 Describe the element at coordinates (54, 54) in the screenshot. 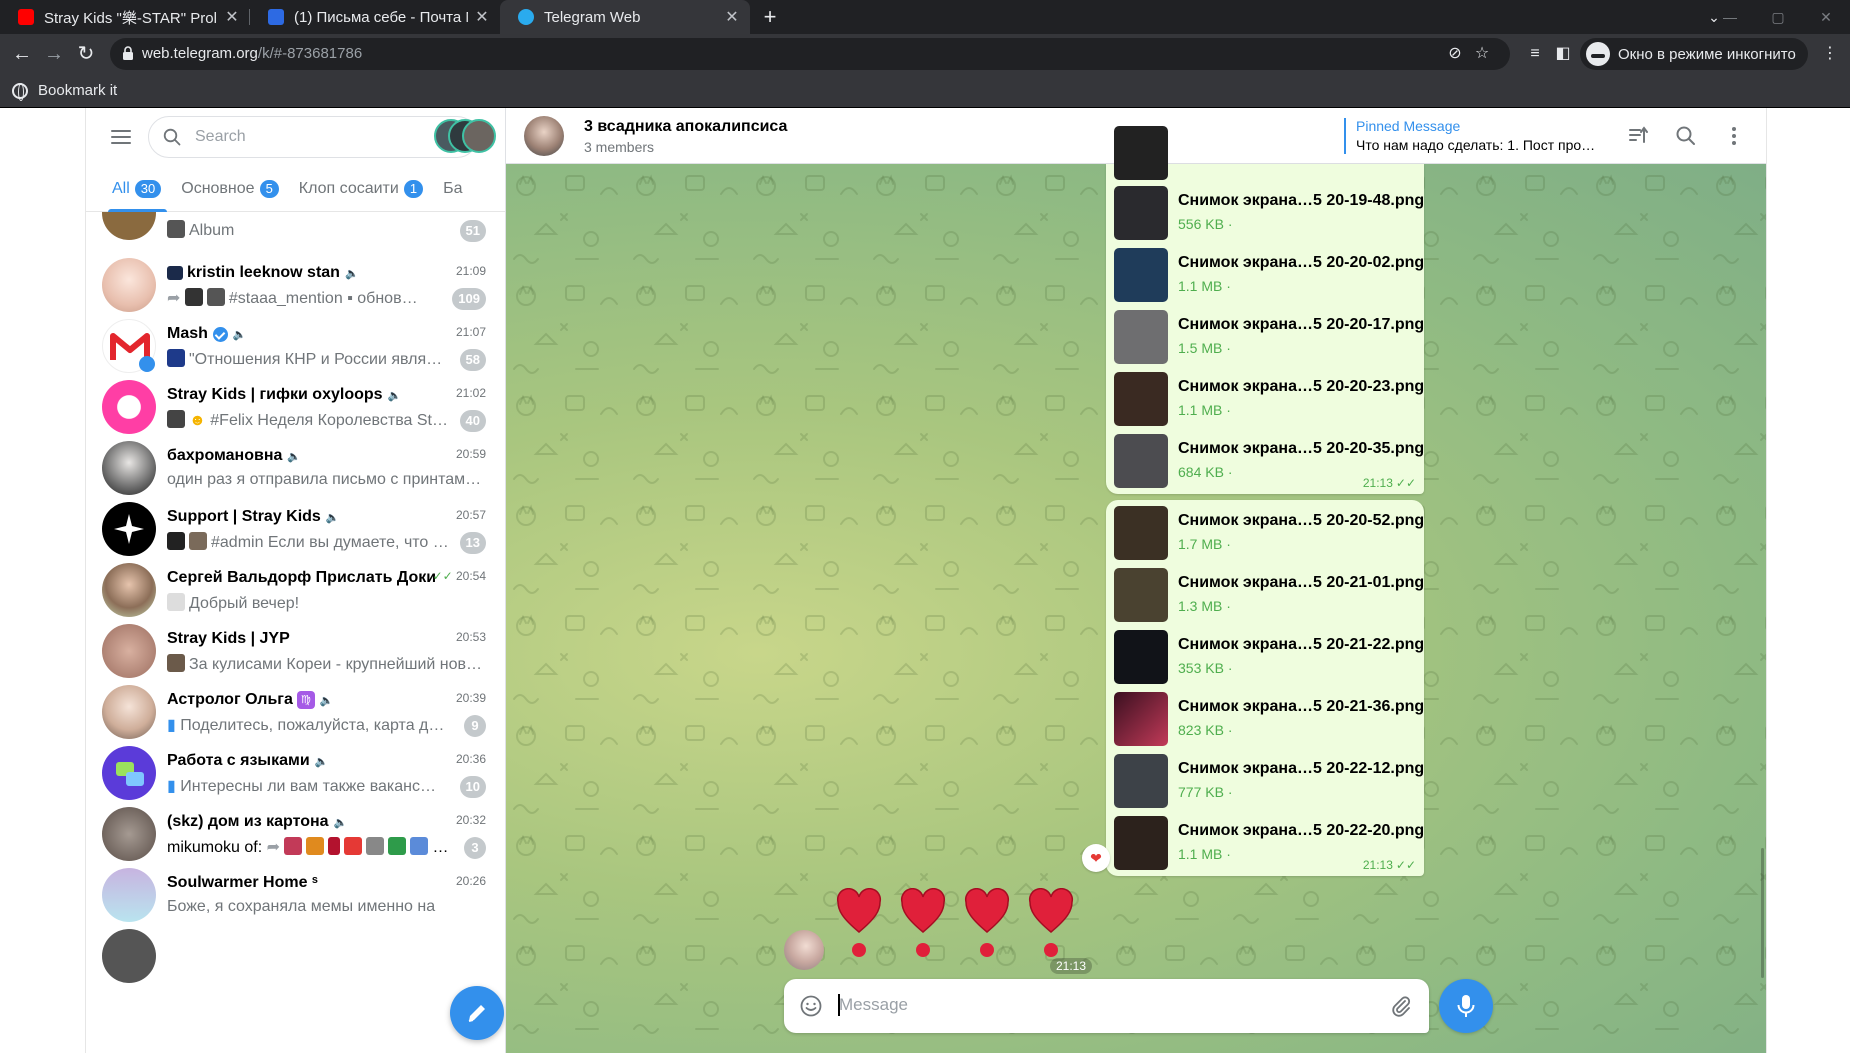

I see `forward-arrow-icon: →` at that location.